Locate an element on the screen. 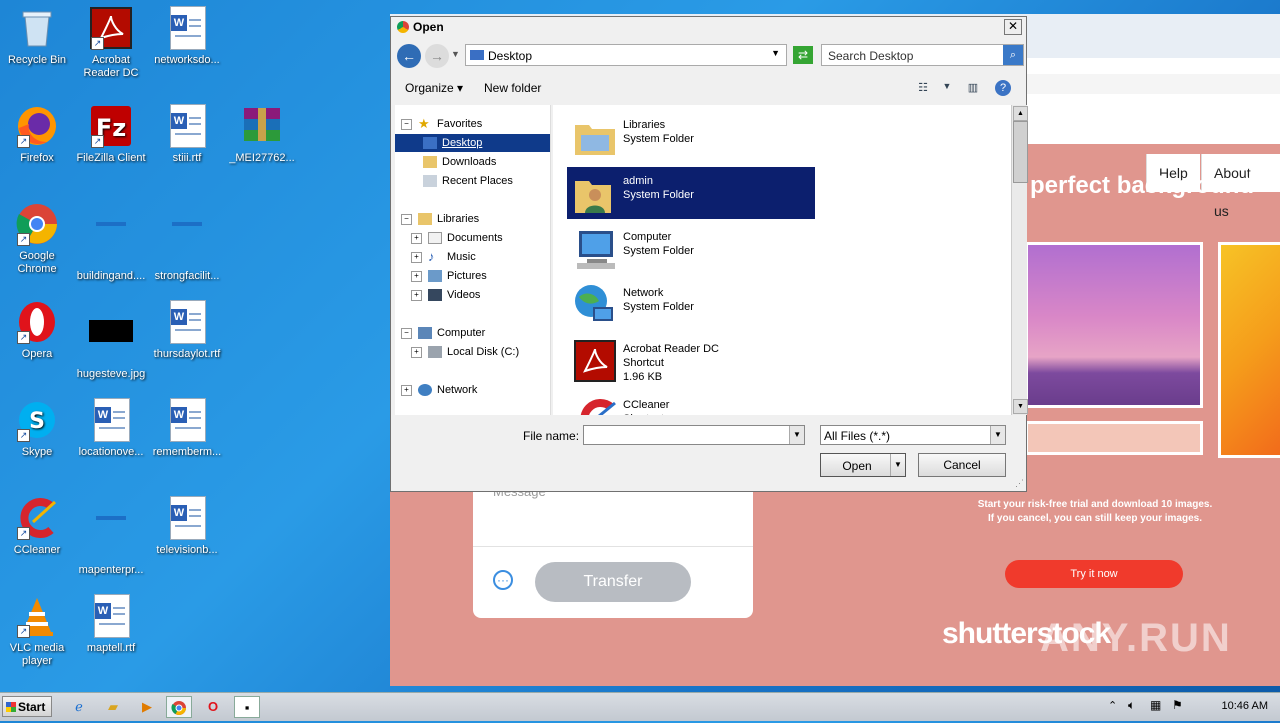 The image size is (1280, 723). resize-grip-icon: ⋰ is located at coordinates (1019, 483).